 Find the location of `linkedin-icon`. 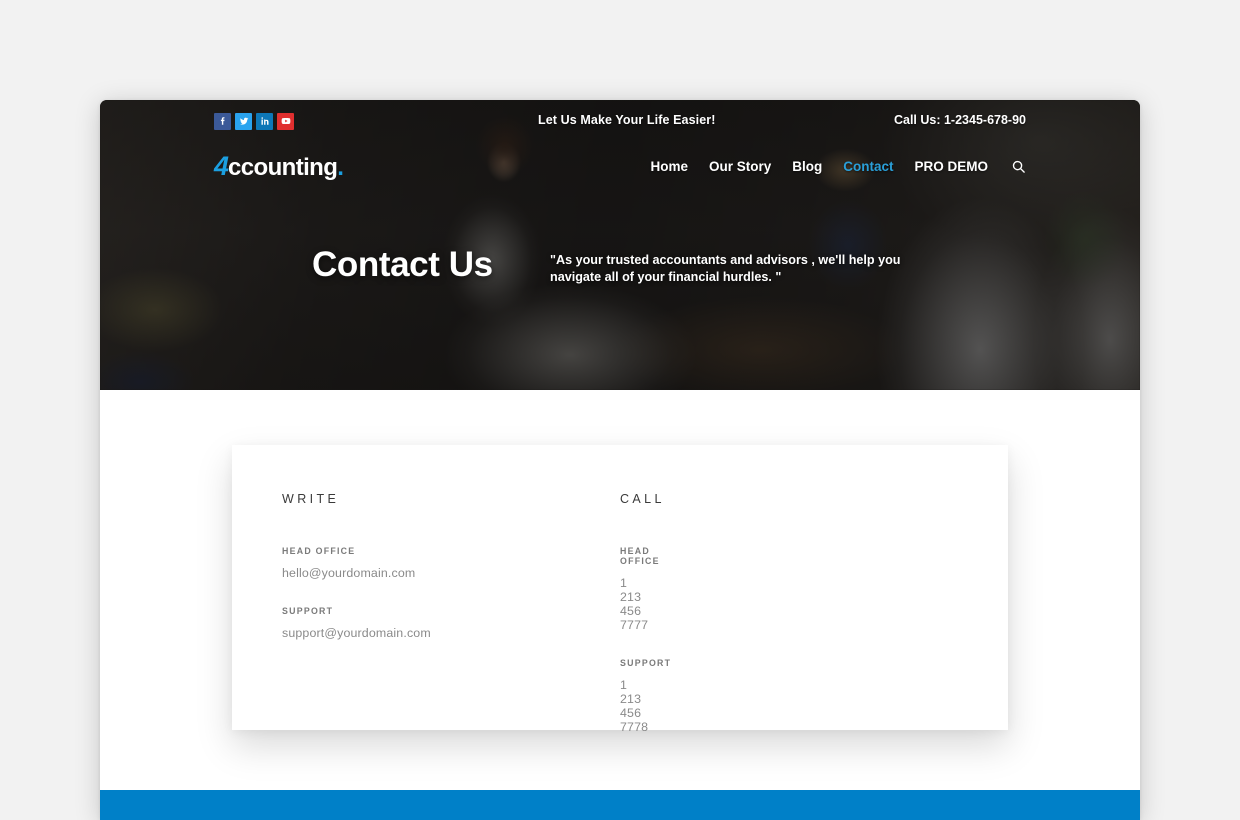

linkedin-icon is located at coordinates (264, 121).